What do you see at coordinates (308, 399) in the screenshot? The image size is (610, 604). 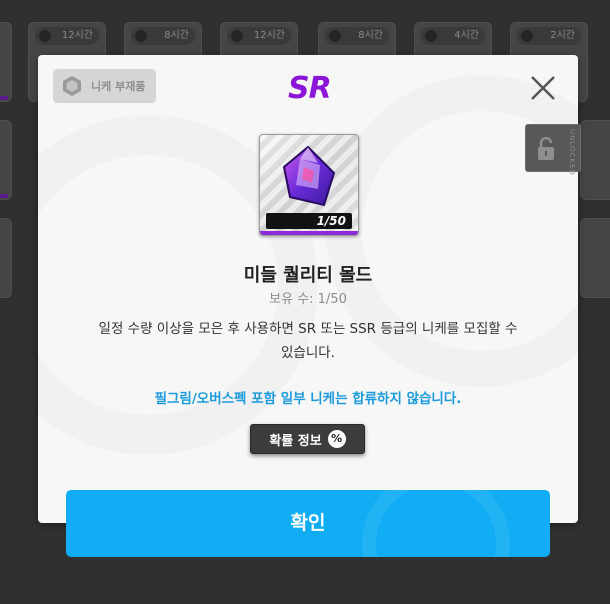 I see `exclusion-notice: 필그림/오버스펙 포함 일부 니케는 합류하지 않습니다.` at bounding box center [308, 399].